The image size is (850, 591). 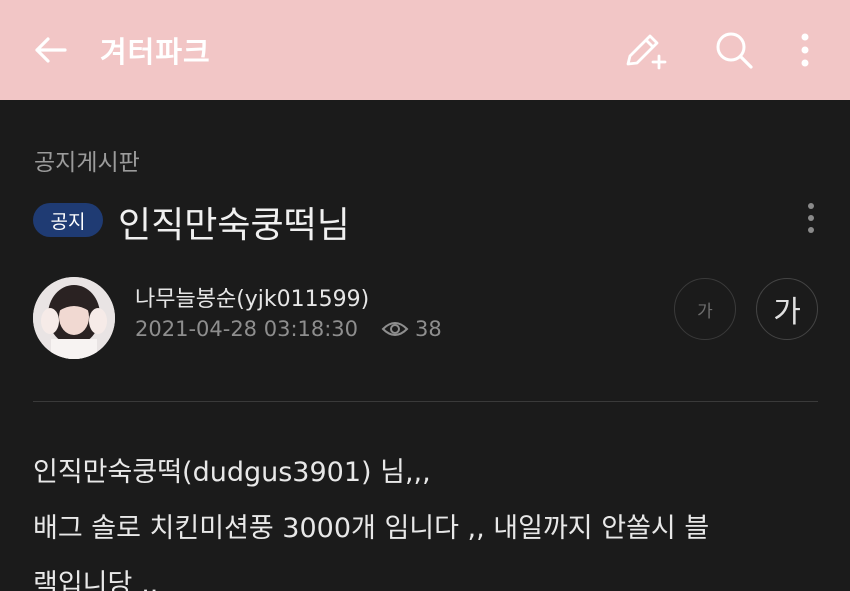 I want to click on pencil-plus-icon, so click(x=646, y=52).